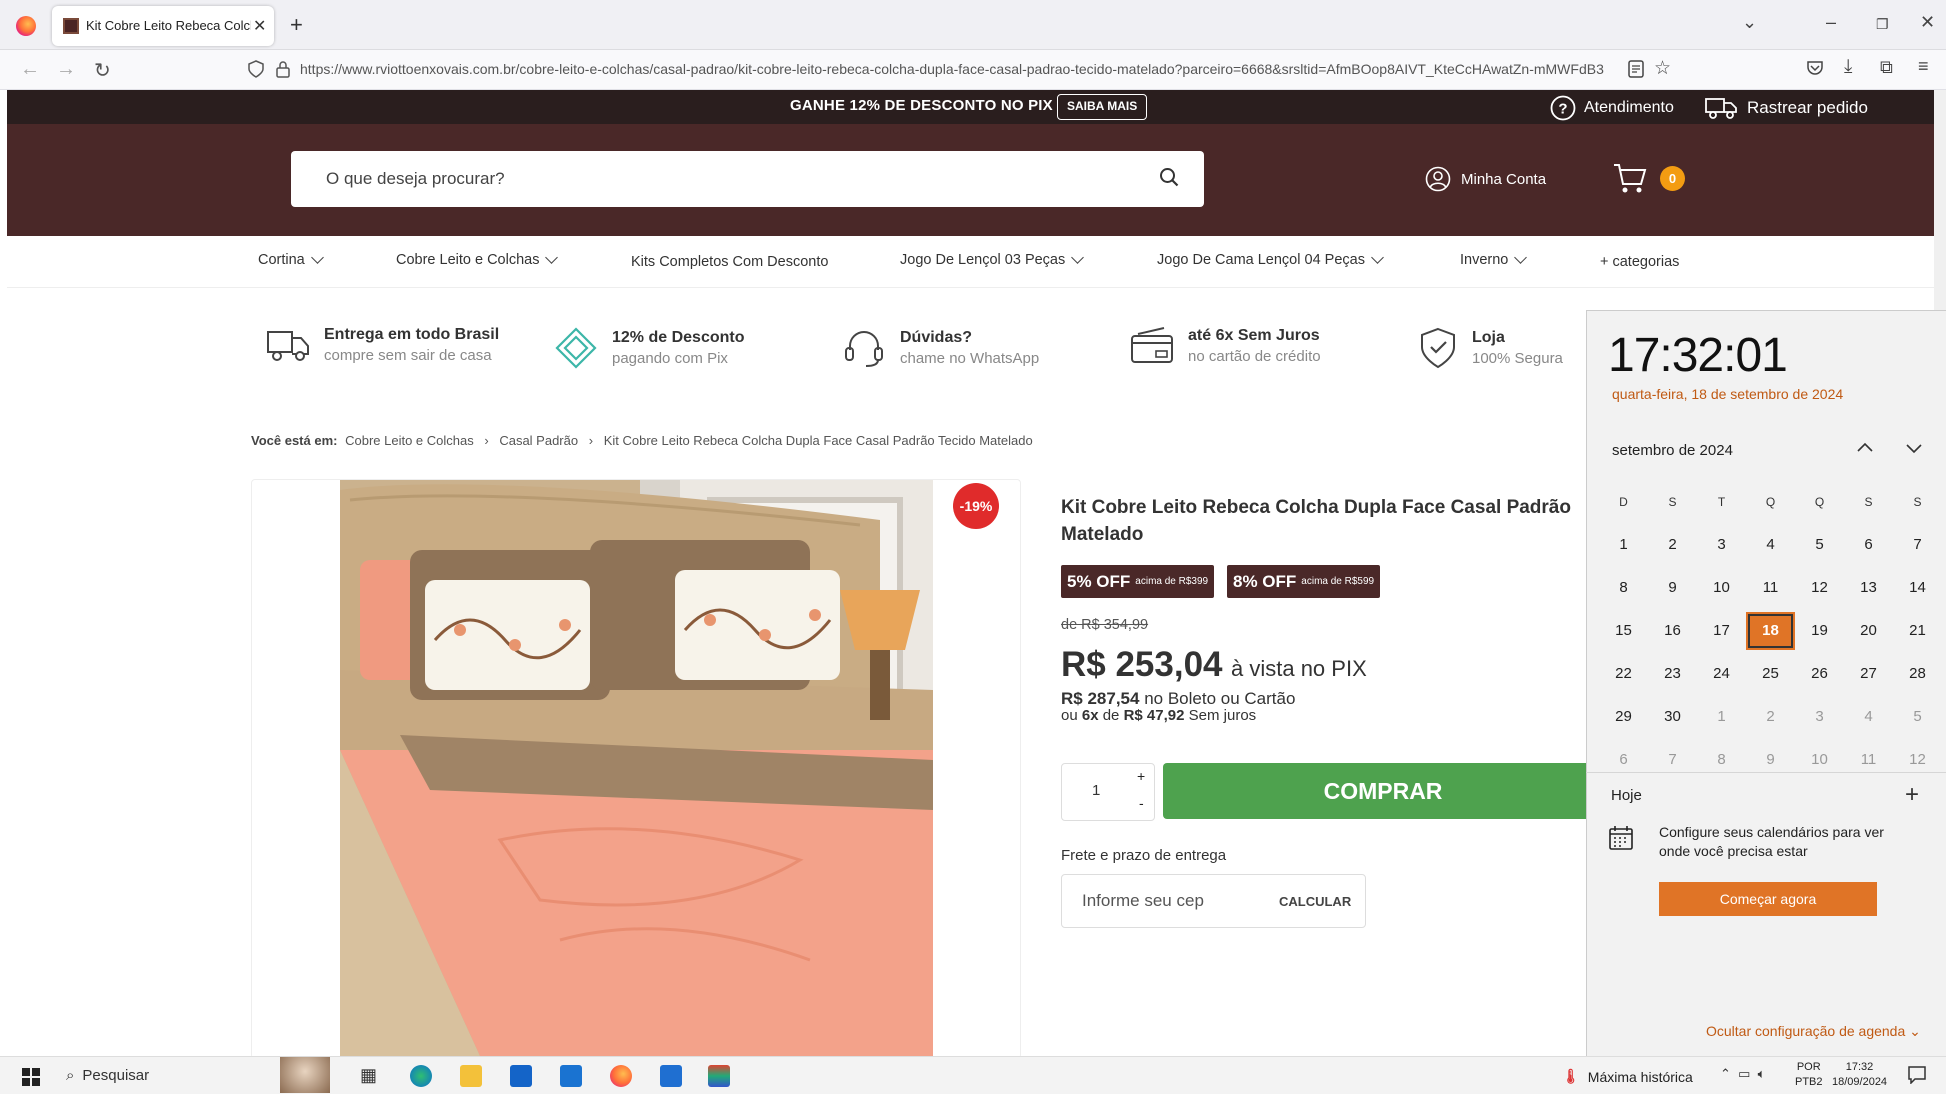 This screenshot has height=1094, width=1946. I want to click on pocket-icon, so click(1815, 68).